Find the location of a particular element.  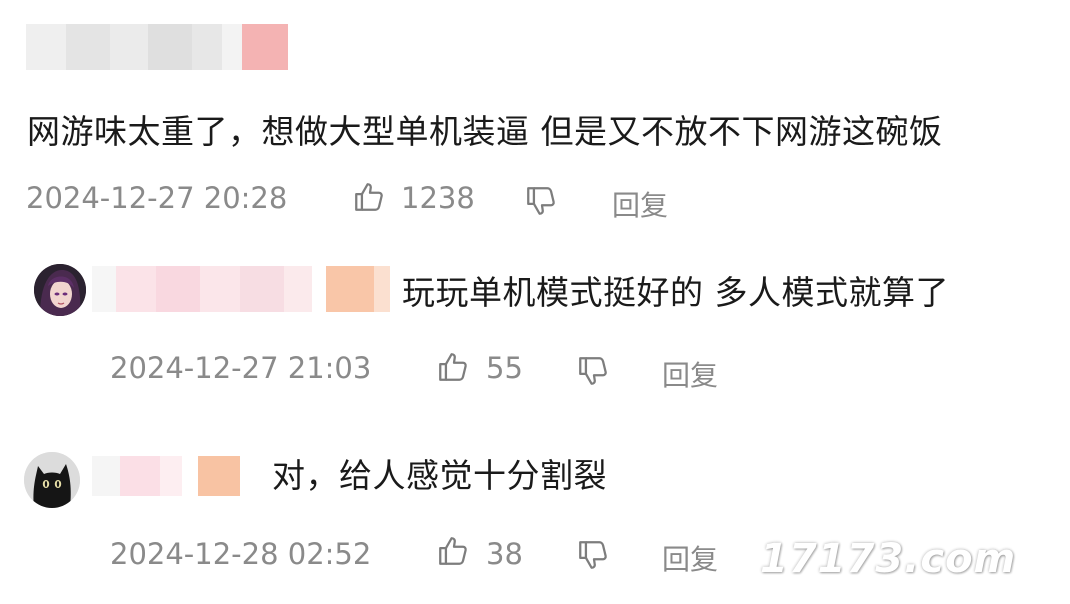

comment-text: 玩玩单机模式挺好的 多人模式就算了 is located at coordinates (675, 292).